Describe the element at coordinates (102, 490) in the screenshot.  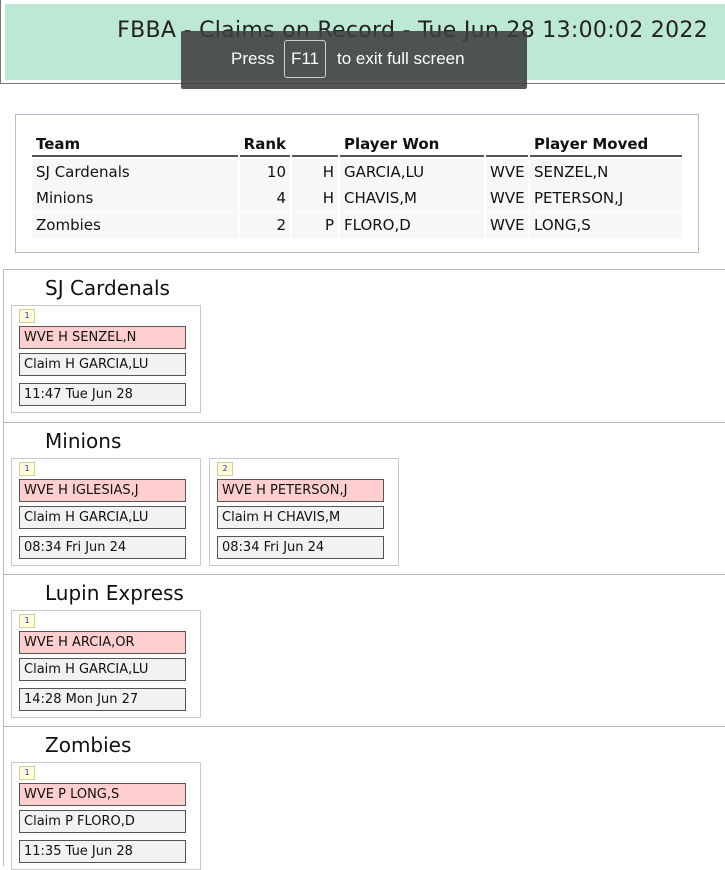
I see `claim-drop-player: WVE H IGLESIAS,J` at that location.